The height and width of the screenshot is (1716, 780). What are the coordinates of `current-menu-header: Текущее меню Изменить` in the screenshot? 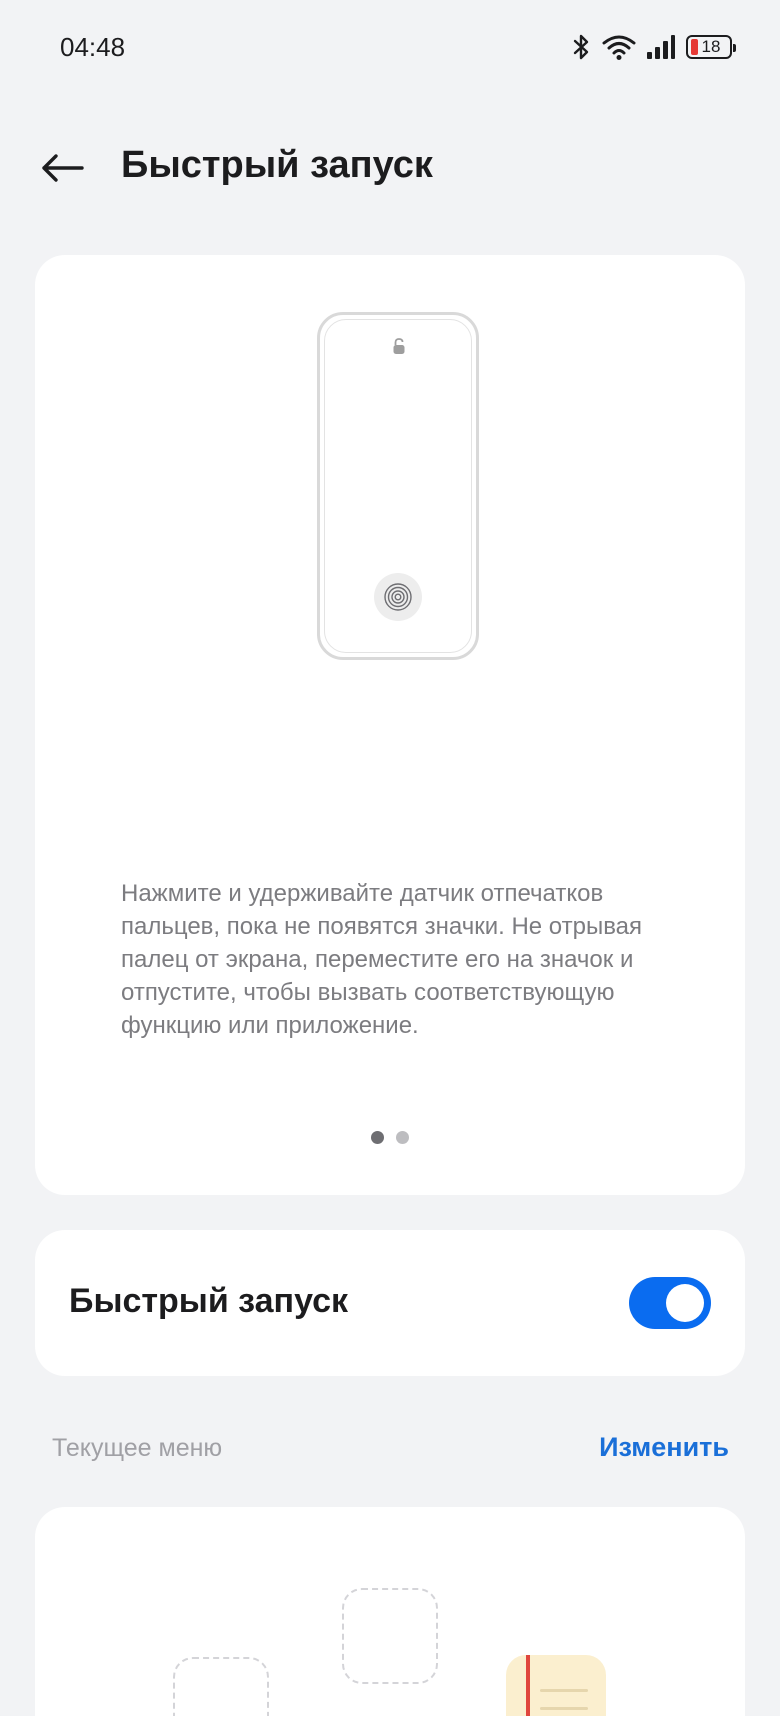 It's located at (390, 1448).